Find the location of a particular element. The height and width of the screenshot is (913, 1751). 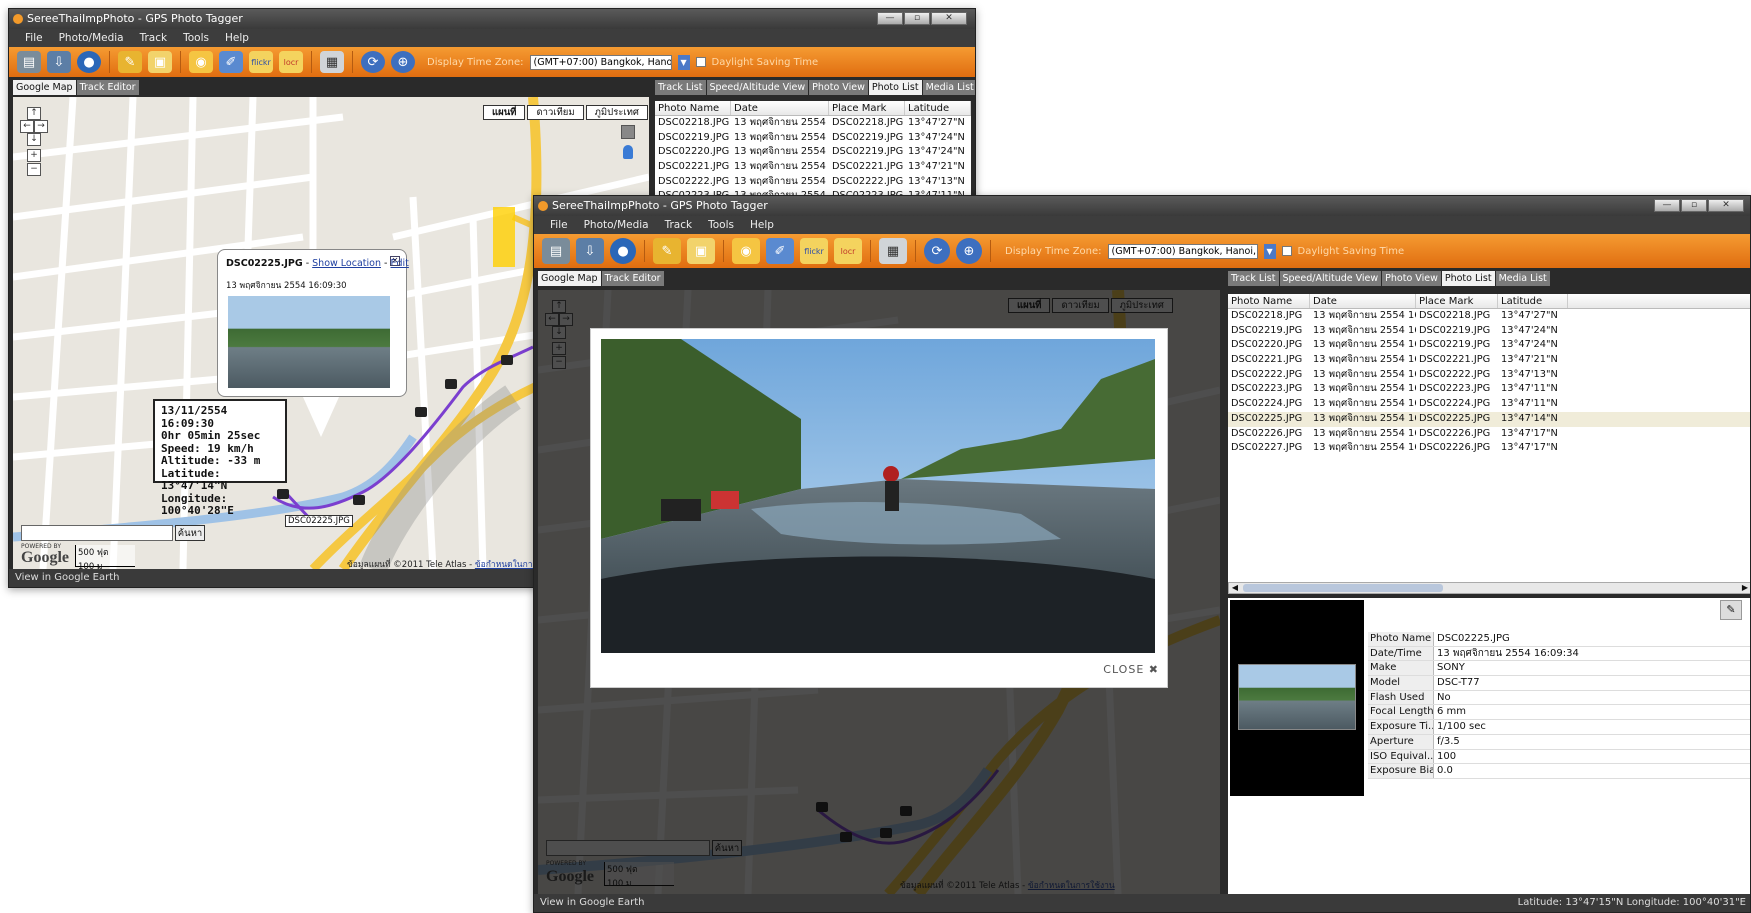

tab-track-list: Track List is located at coordinates (1253, 278).